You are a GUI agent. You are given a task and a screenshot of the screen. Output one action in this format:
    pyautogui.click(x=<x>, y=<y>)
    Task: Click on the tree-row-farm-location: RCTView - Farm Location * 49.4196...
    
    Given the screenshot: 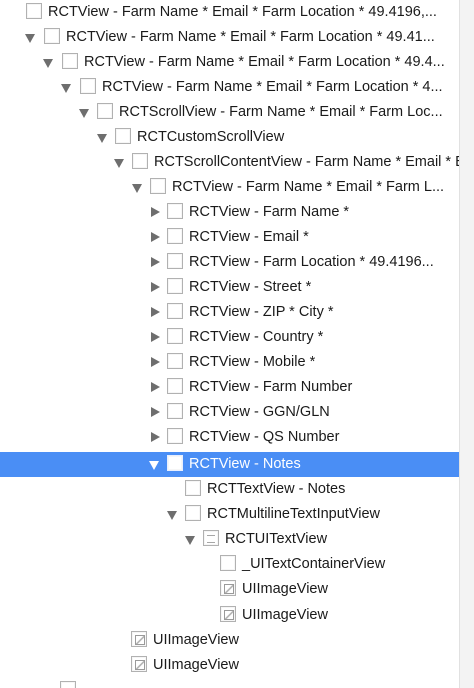 What is the action you would take?
    pyautogui.click(x=229, y=262)
    